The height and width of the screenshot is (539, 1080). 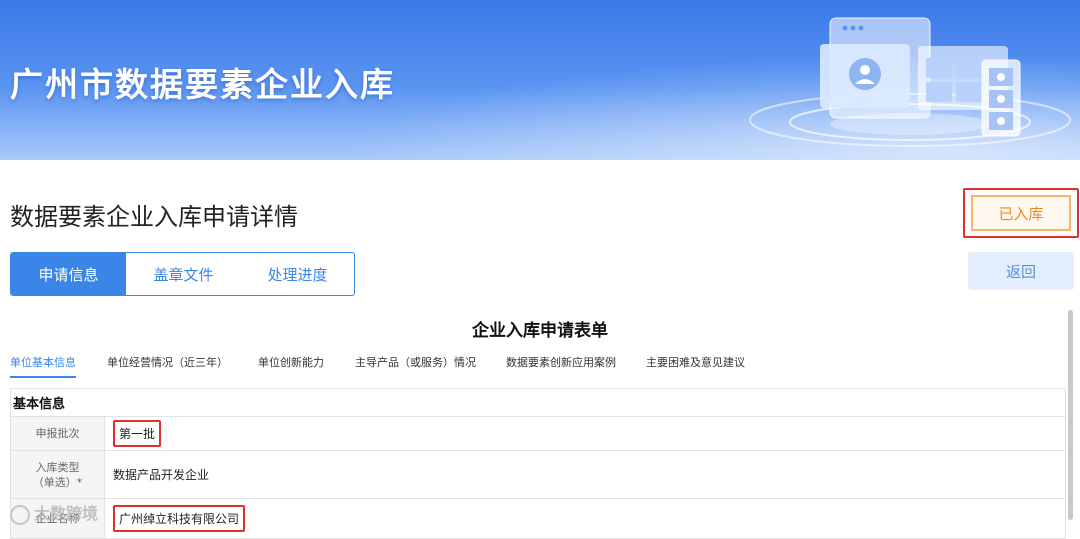 I want to click on highlighted-value: 第一批, so click(x=137, y=433).